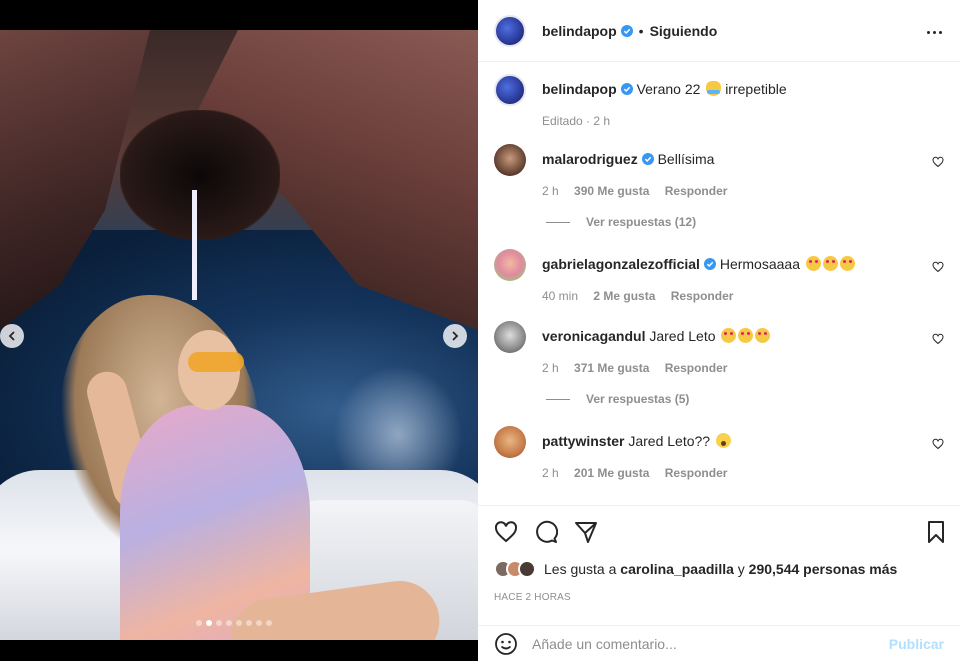 This screenshot has height=661, width=960. What do you see at coordinates (579, 89) in the screenshot?
I see `caption-username: belindapop` at bounding box center [579, 89].